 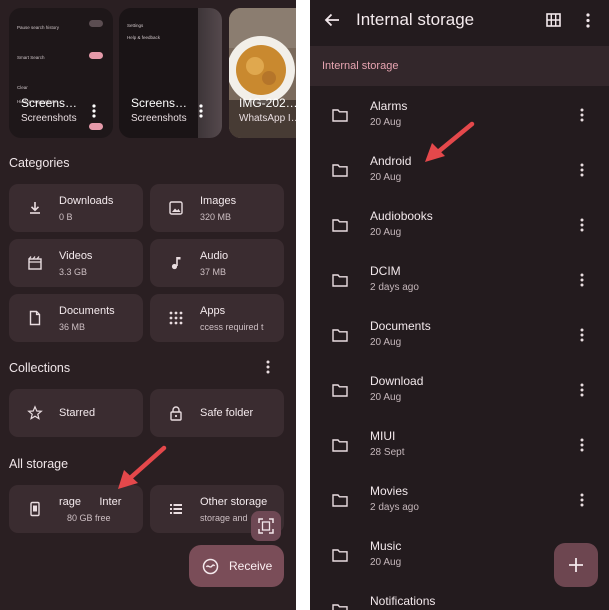 I want to click on plus-icon, so click(x=576, y=565).